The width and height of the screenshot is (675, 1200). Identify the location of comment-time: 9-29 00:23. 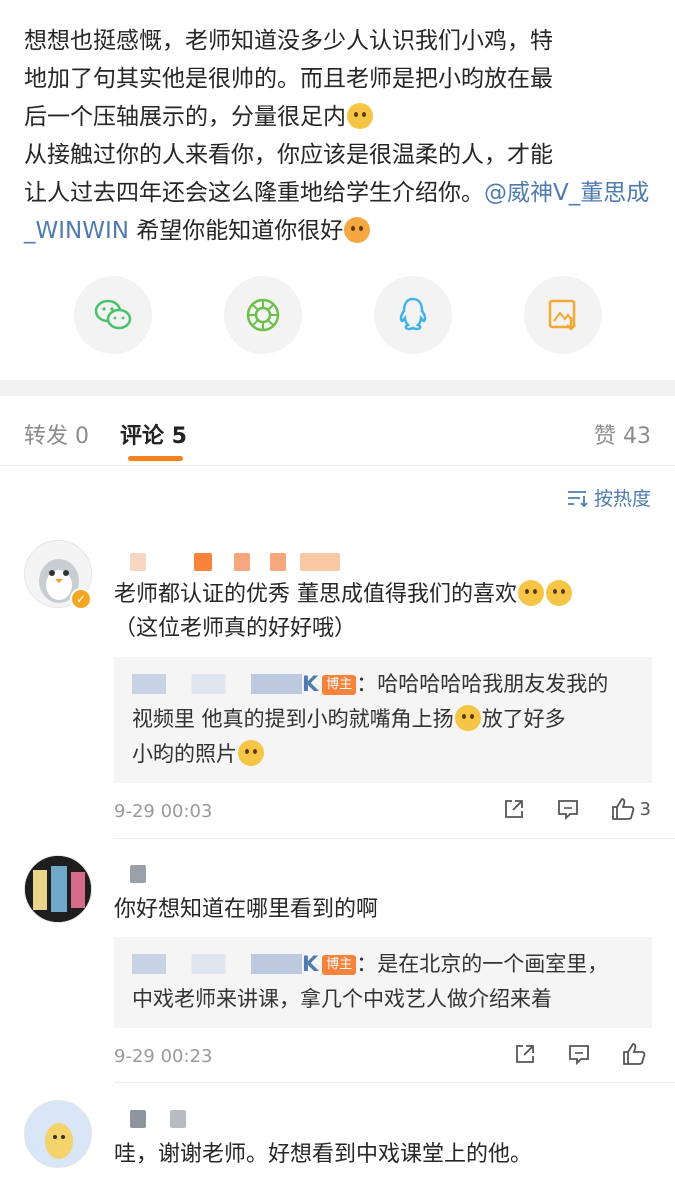
(163, 1056).